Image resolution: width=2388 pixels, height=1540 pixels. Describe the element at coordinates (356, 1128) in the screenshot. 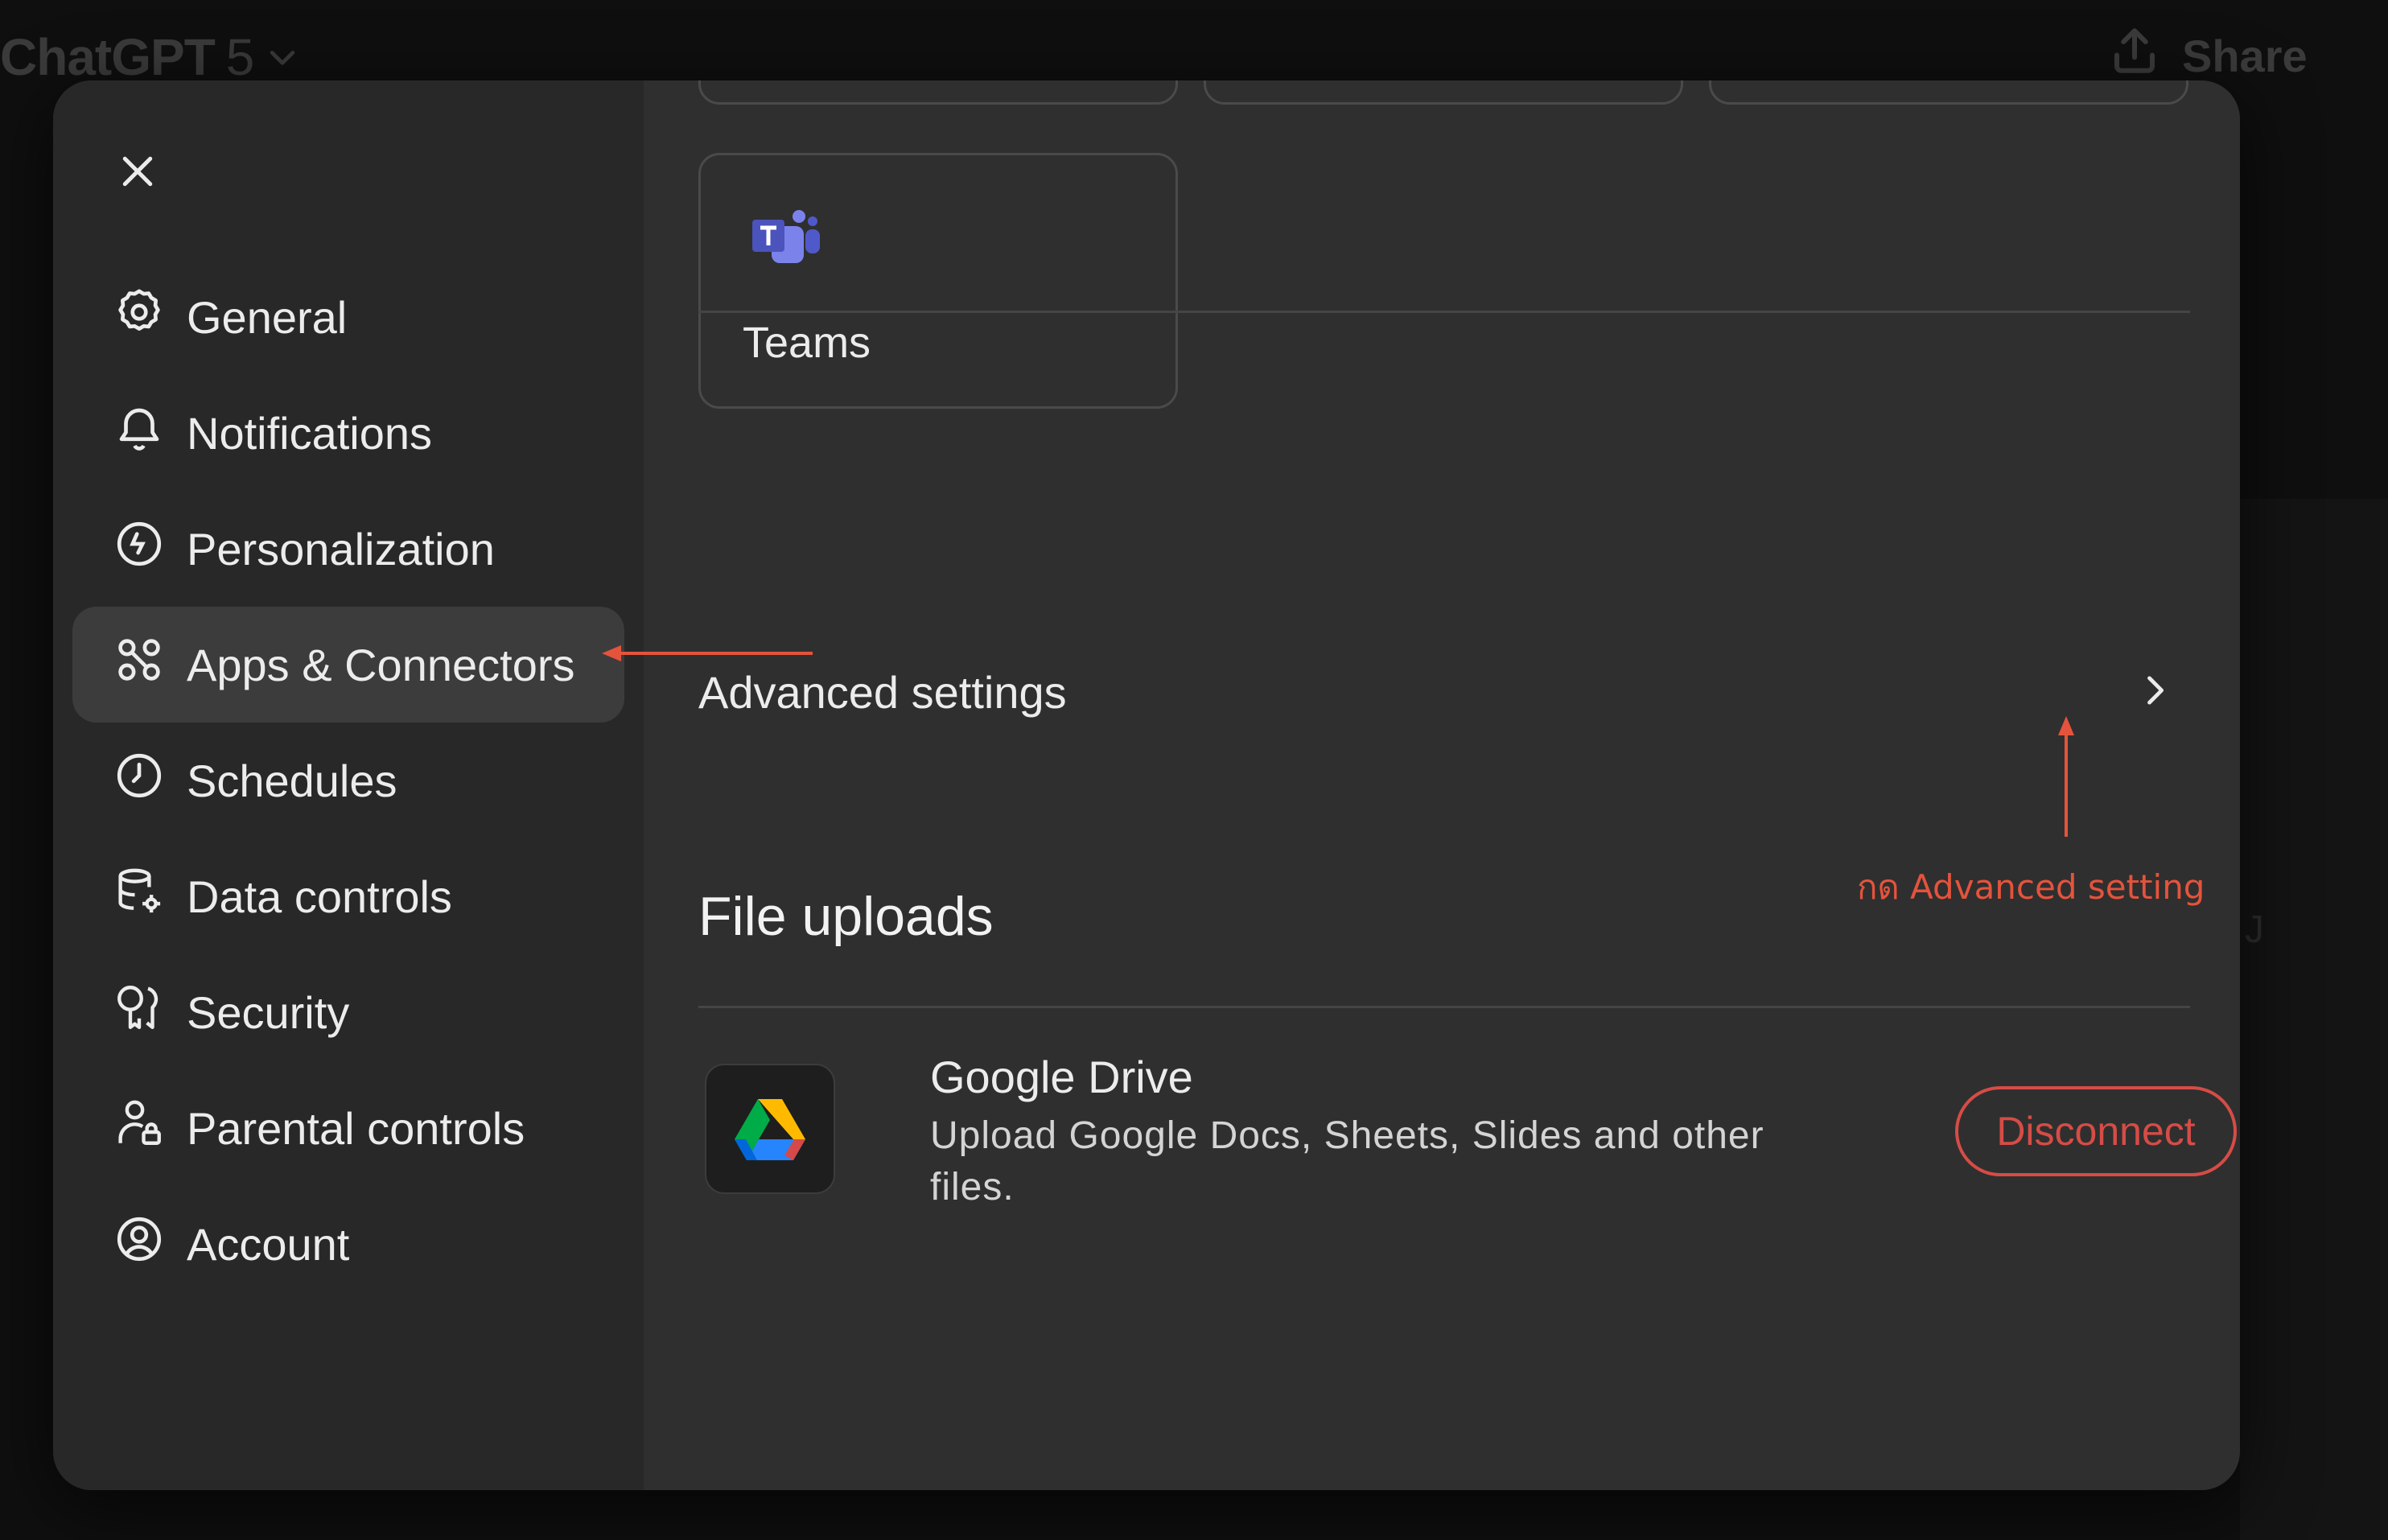

I see `sidebar-item-label: Parental controls` at that location.